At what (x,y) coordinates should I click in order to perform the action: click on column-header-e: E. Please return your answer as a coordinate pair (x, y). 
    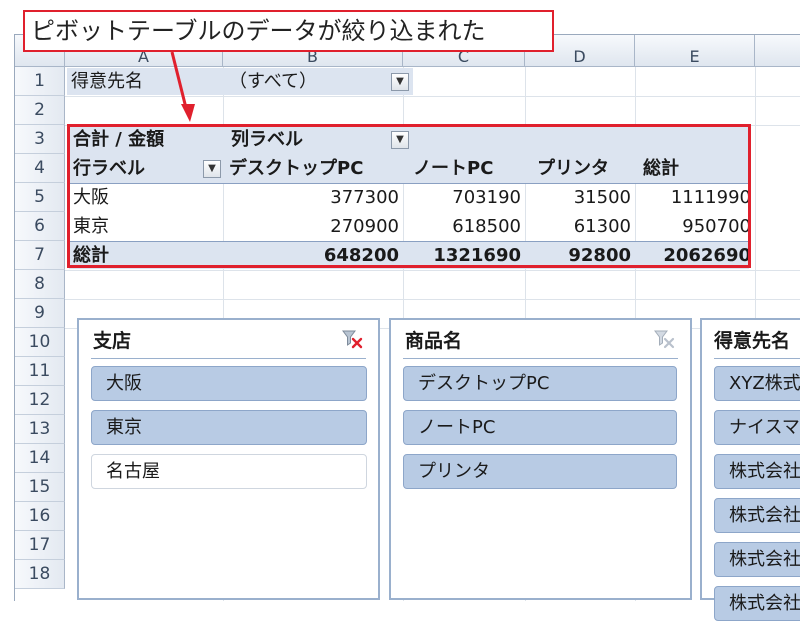
    Looking at the image, I should click on (695, 51).